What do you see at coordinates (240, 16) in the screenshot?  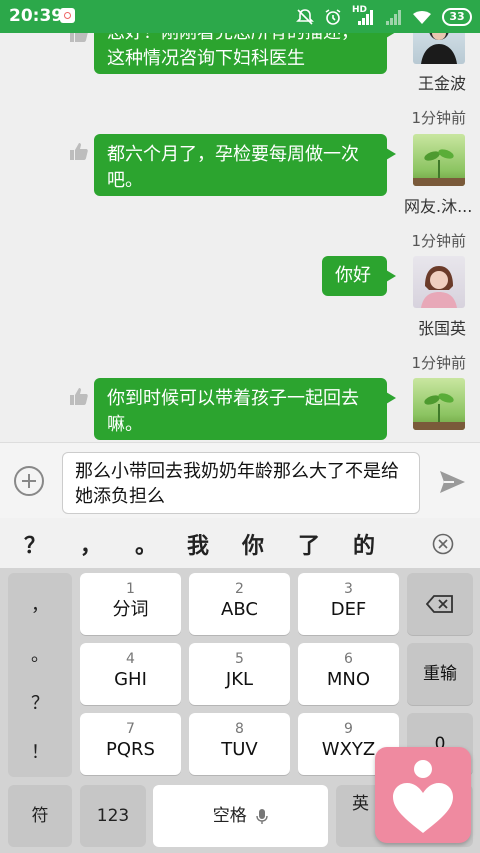 I see `status-bar: 20:39 HD 33` at bounding box center [240, 16].